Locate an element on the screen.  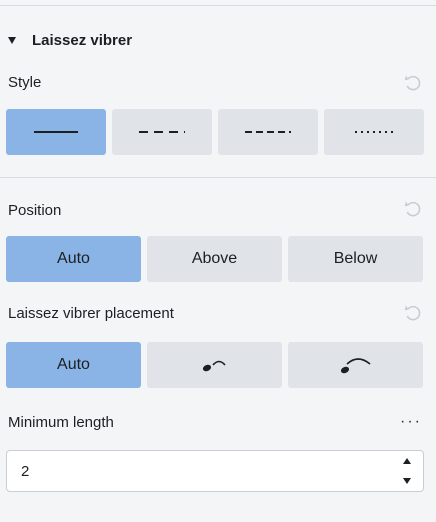
note-tie-close-icon is located at coordinates (214, 366).